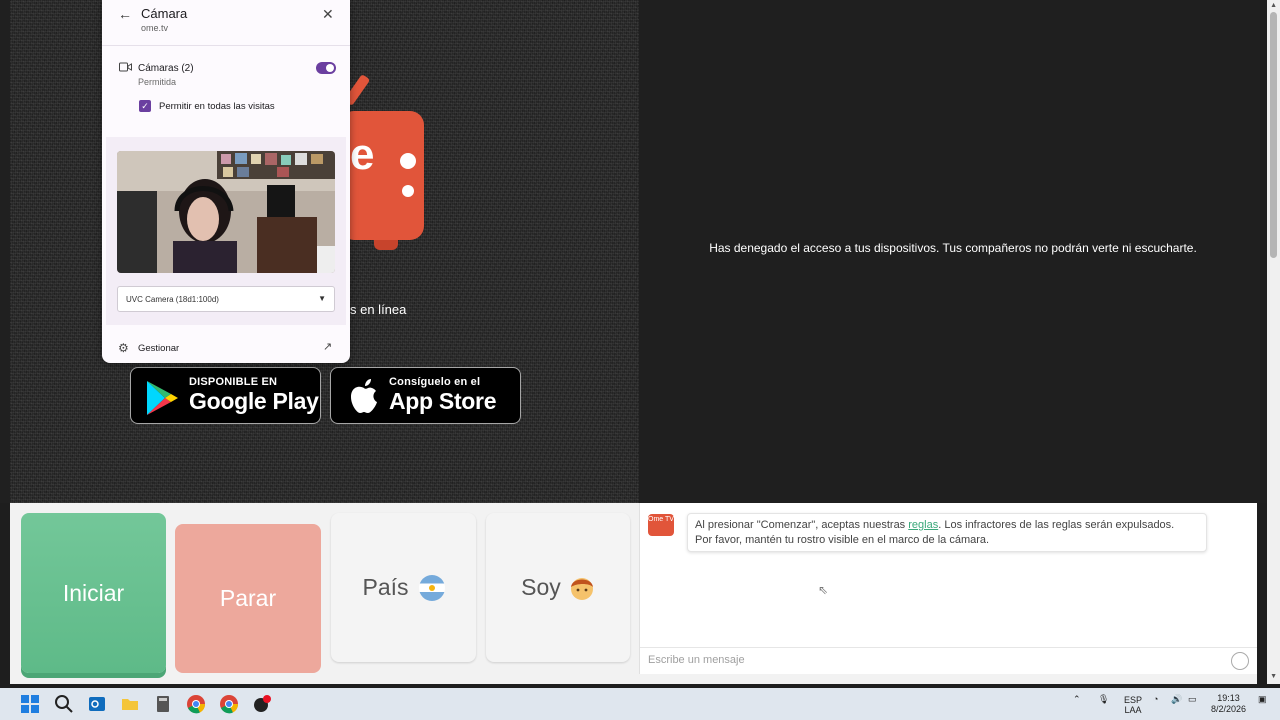 The image size is (1280, 720). I want to click on cameras-status: Permitida, so click(157, 82).